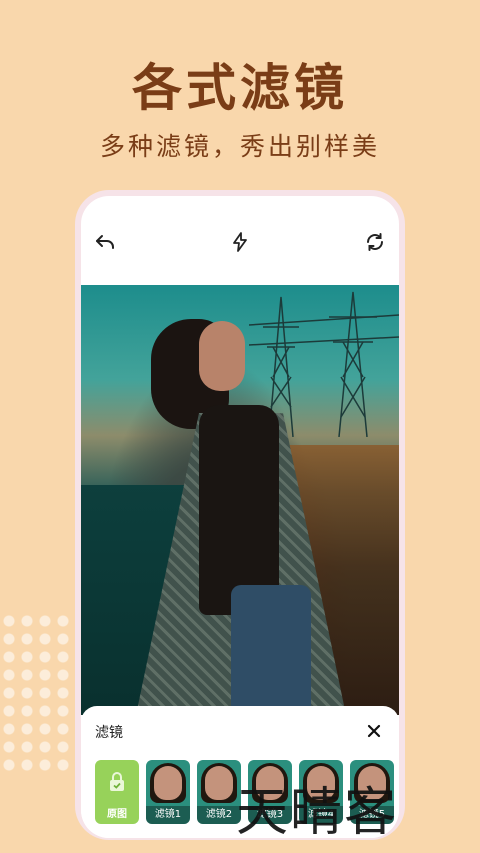 The width and height of the screenshot is (480, 853). Describe the element at coordinates (105, 242) in the screenshot. I see `undo-icon` at that location.